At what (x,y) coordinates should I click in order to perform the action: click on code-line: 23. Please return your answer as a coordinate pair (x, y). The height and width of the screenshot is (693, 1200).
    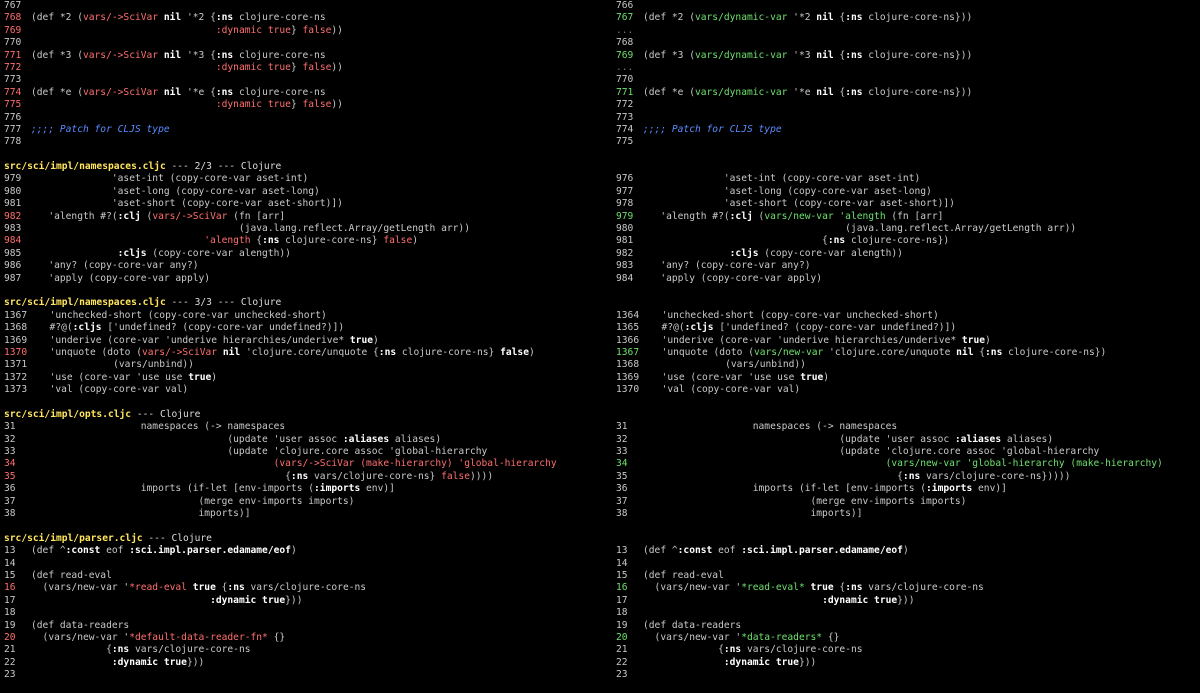
    Looking at the image, I should click on (304, 675).